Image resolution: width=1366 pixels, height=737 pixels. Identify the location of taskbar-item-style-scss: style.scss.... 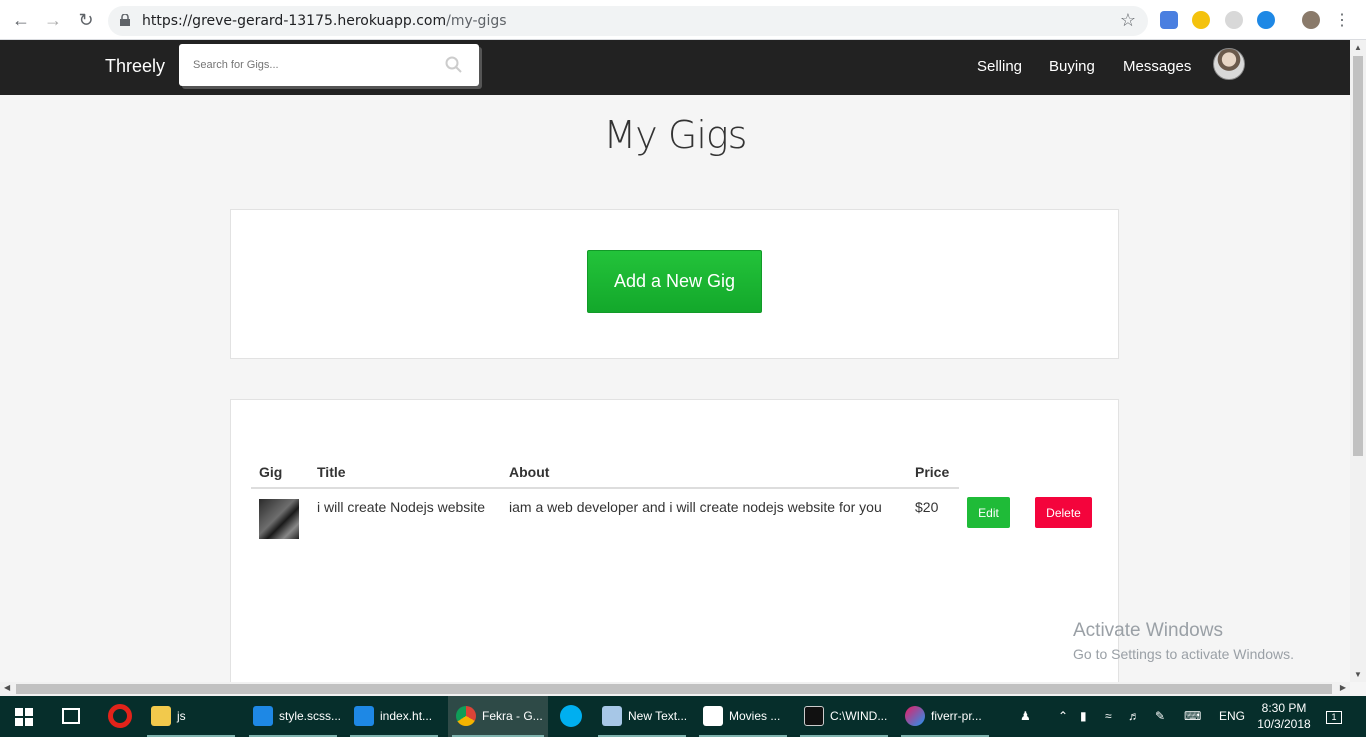
(293, 716).